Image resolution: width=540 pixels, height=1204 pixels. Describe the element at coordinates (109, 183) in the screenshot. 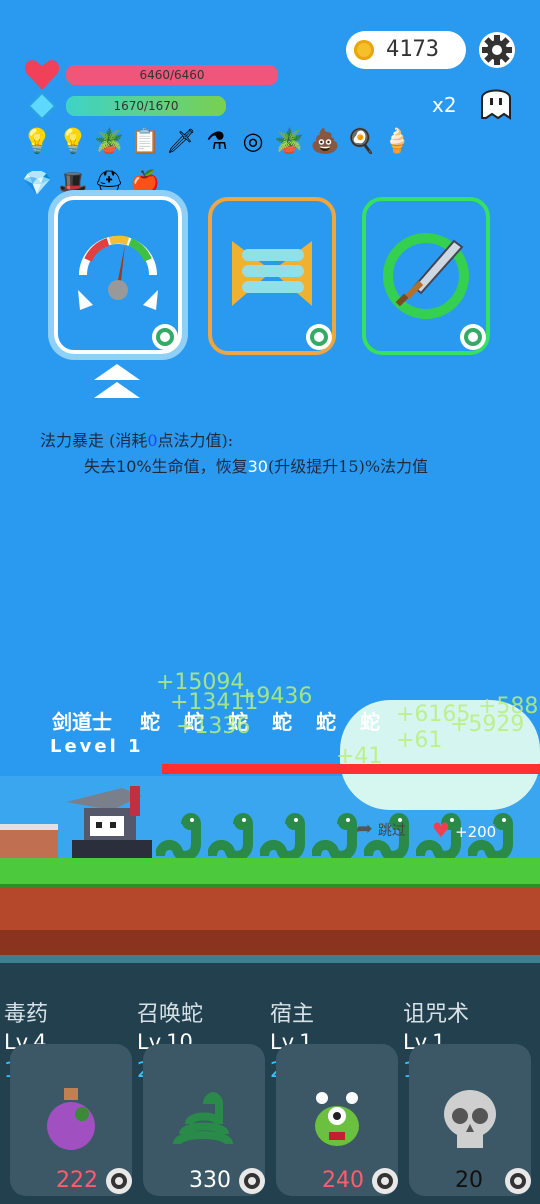

I see `viking-helmet-icon: ⛑` at that location.